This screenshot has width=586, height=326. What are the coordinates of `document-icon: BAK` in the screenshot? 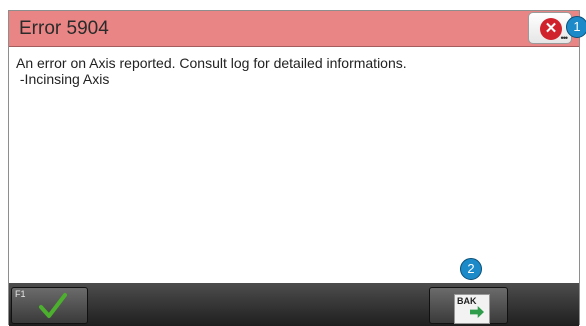 It's located at (472, 309).